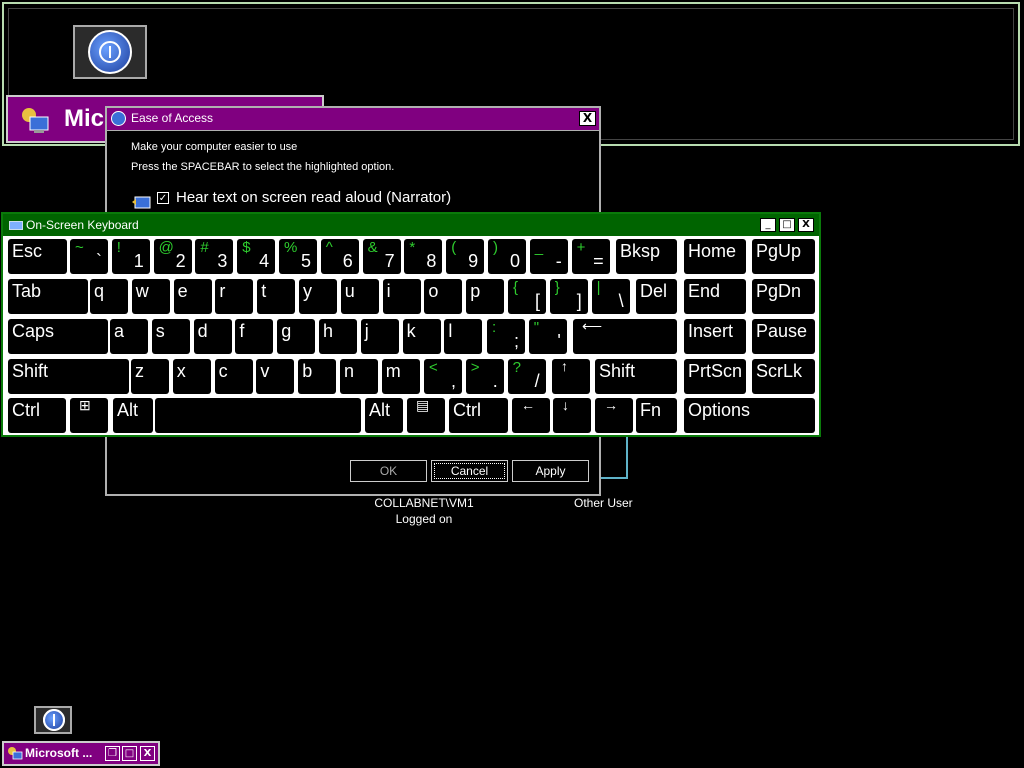 Image resolution: width=1024 pixels, height=768 pixels. What do you see at coordinates (768, 225) in the screenshot?
I see `minimize-icon: _` at bounding box center [768, 225].